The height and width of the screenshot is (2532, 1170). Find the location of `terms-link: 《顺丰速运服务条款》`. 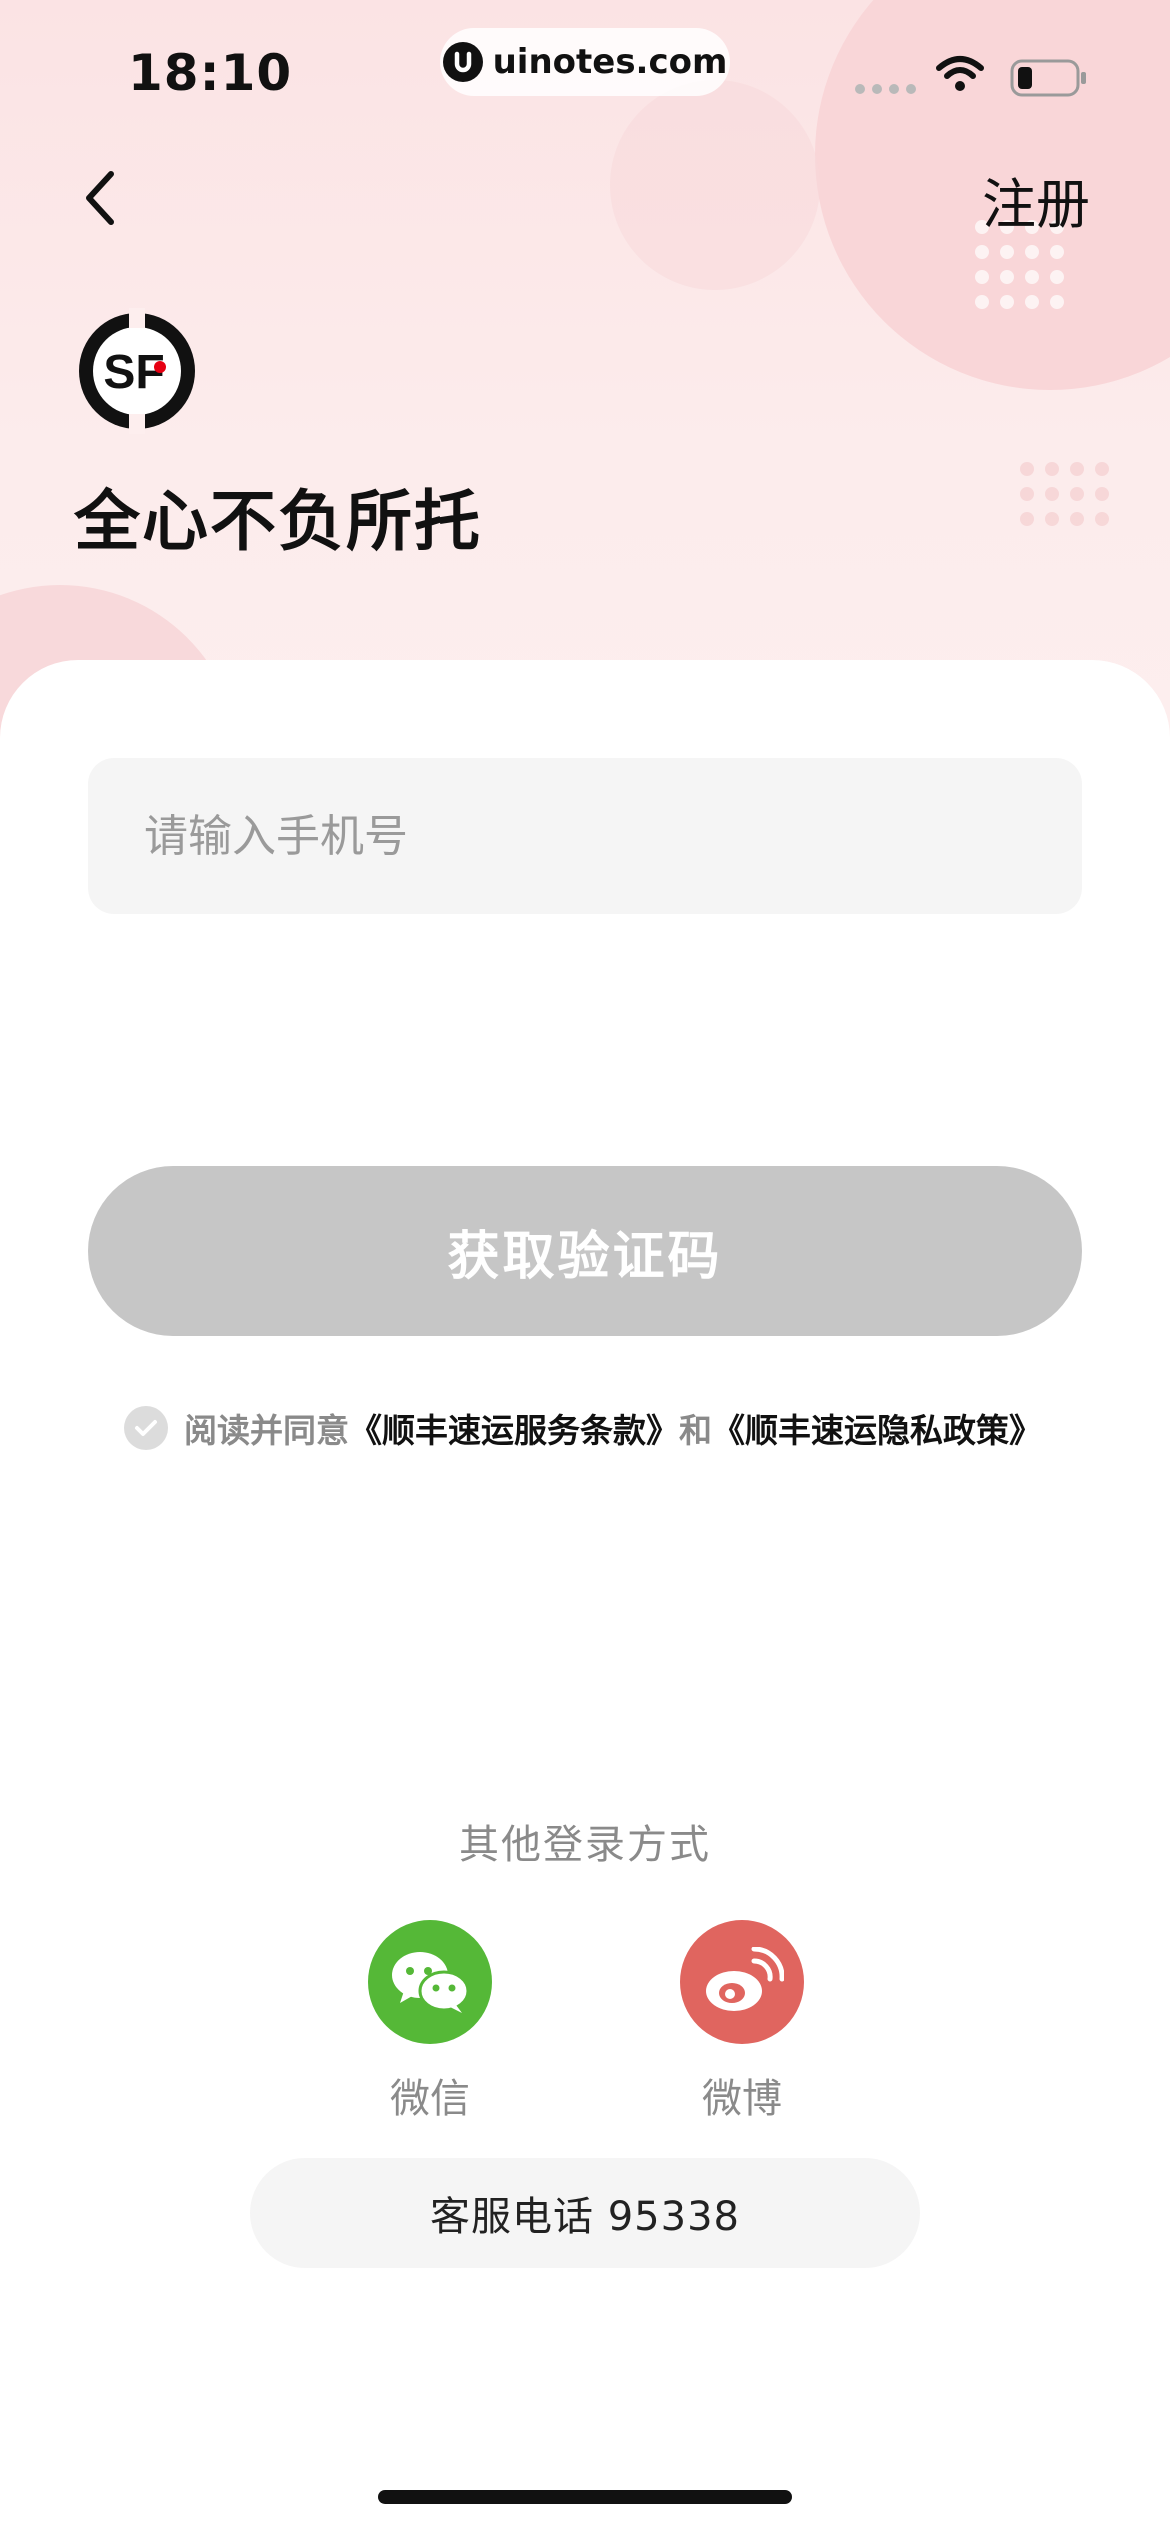

terms-link: 《顺丰速运服务条款》 is located at coordinates (514, 1430).